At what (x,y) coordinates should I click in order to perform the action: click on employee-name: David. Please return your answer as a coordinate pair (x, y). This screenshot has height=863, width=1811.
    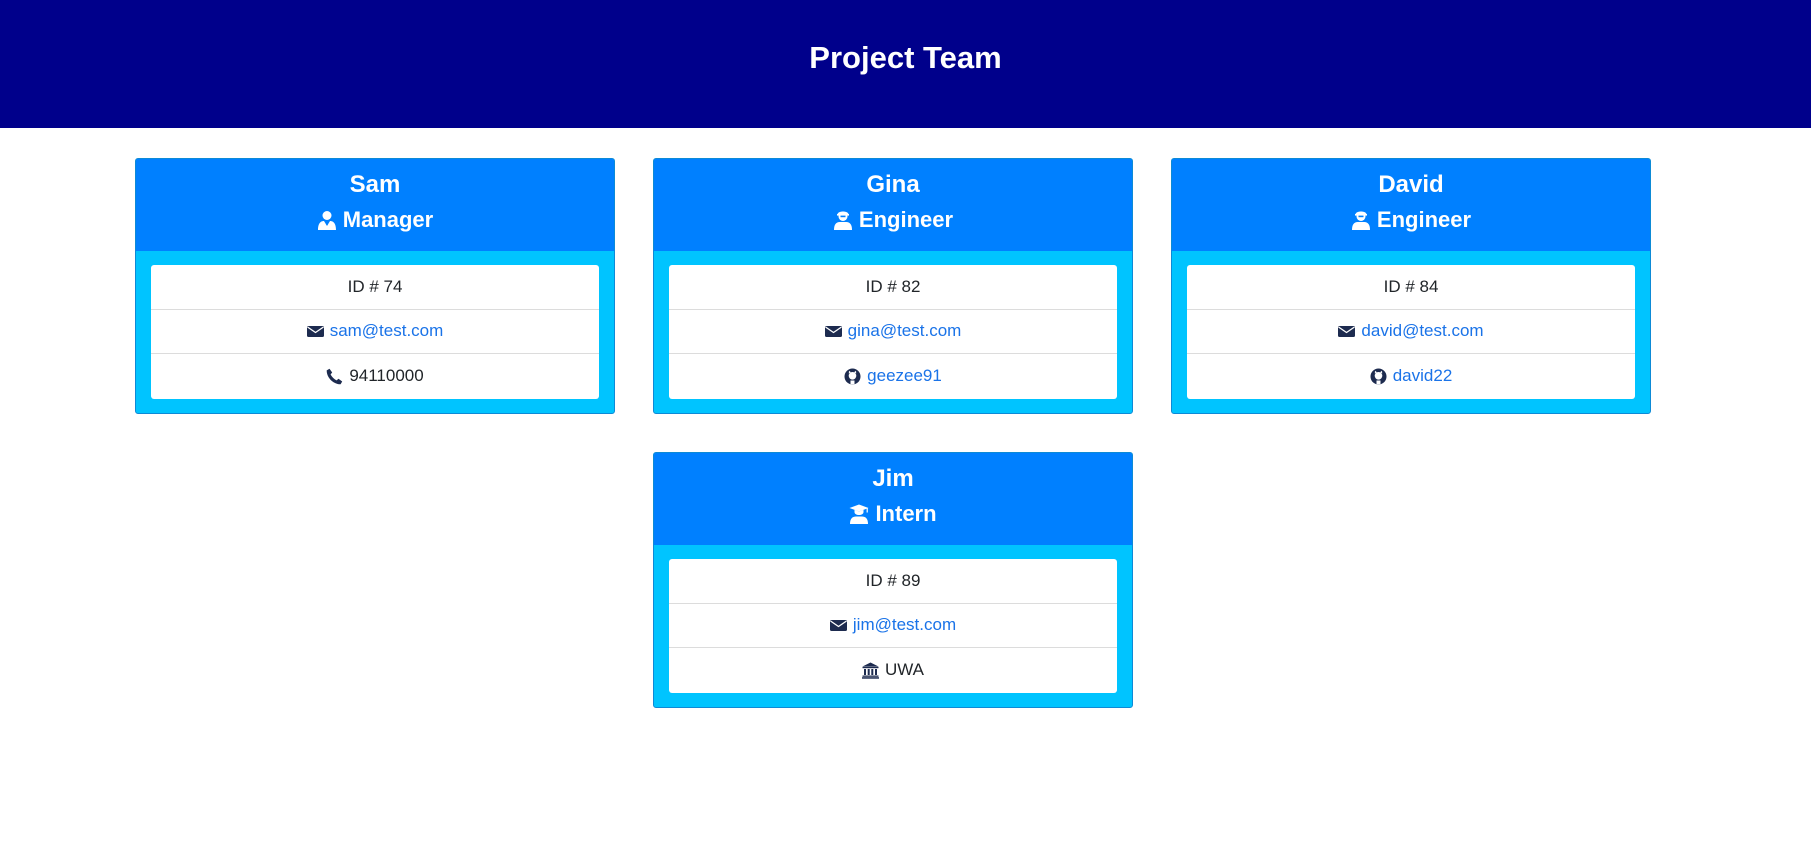
    Looking at the image, I should click on (1411, 184).